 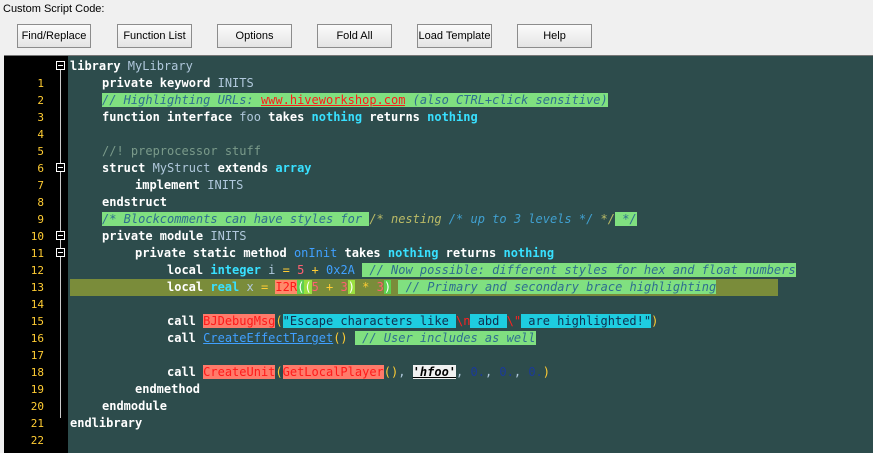 I want to click on code-line: 20 endmethod, so click(x=438, y=397).